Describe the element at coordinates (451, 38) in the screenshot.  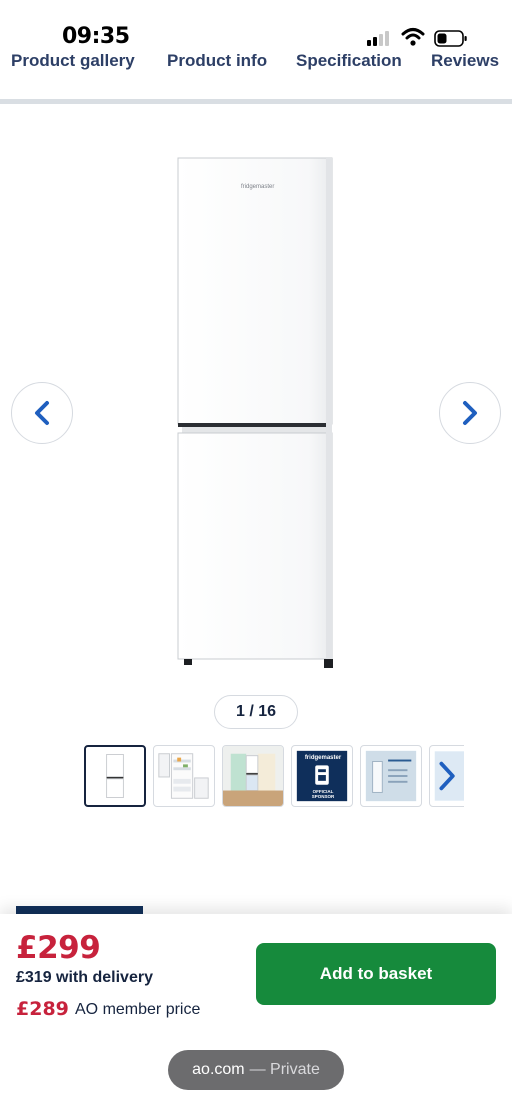
I see `battery-low-icon` at that location.